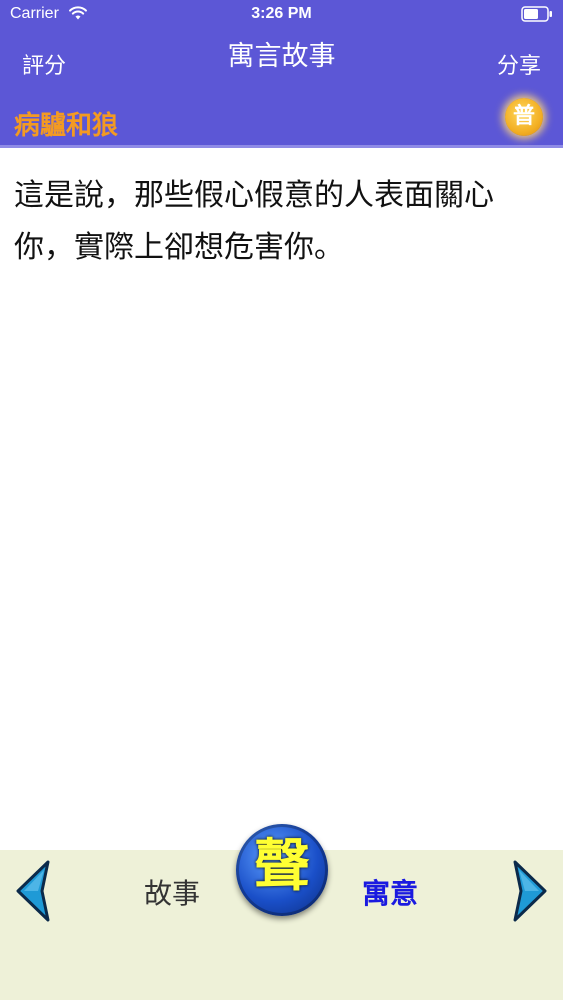 The height and width of the screenshot is (1000, 563). I want to click on tab-moral: 寓意, so click(390, 892).